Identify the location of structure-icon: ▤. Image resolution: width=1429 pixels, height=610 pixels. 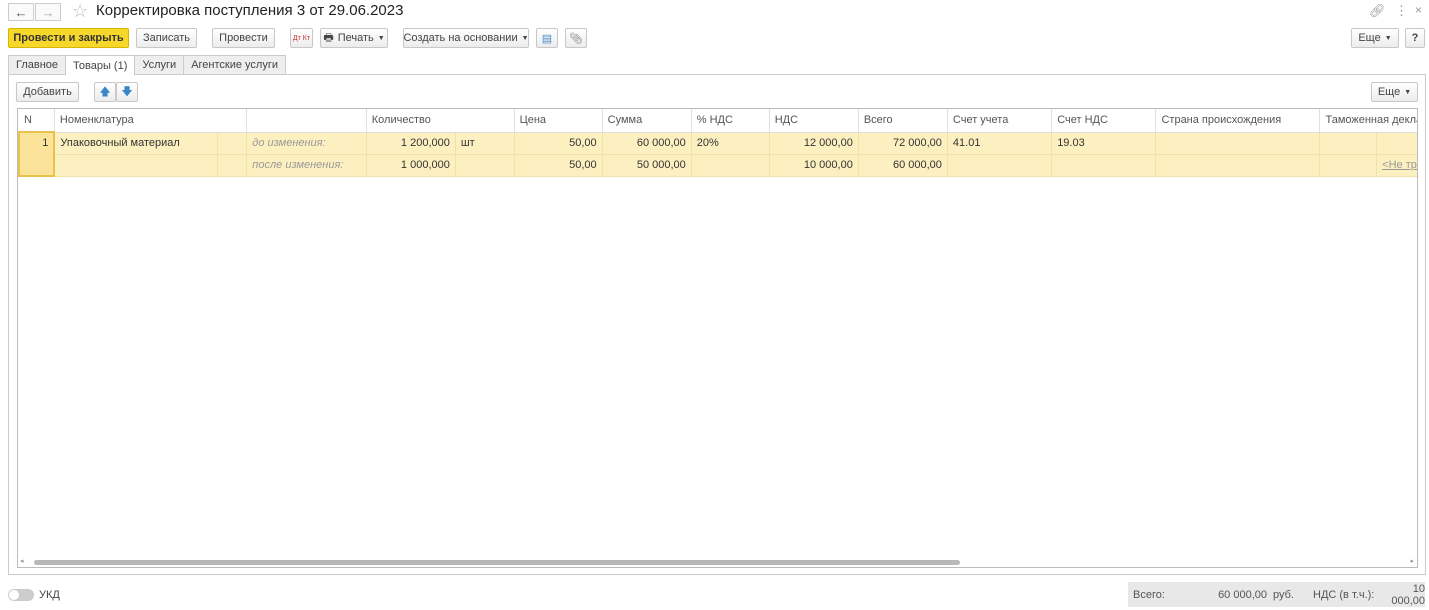
(547, 38).